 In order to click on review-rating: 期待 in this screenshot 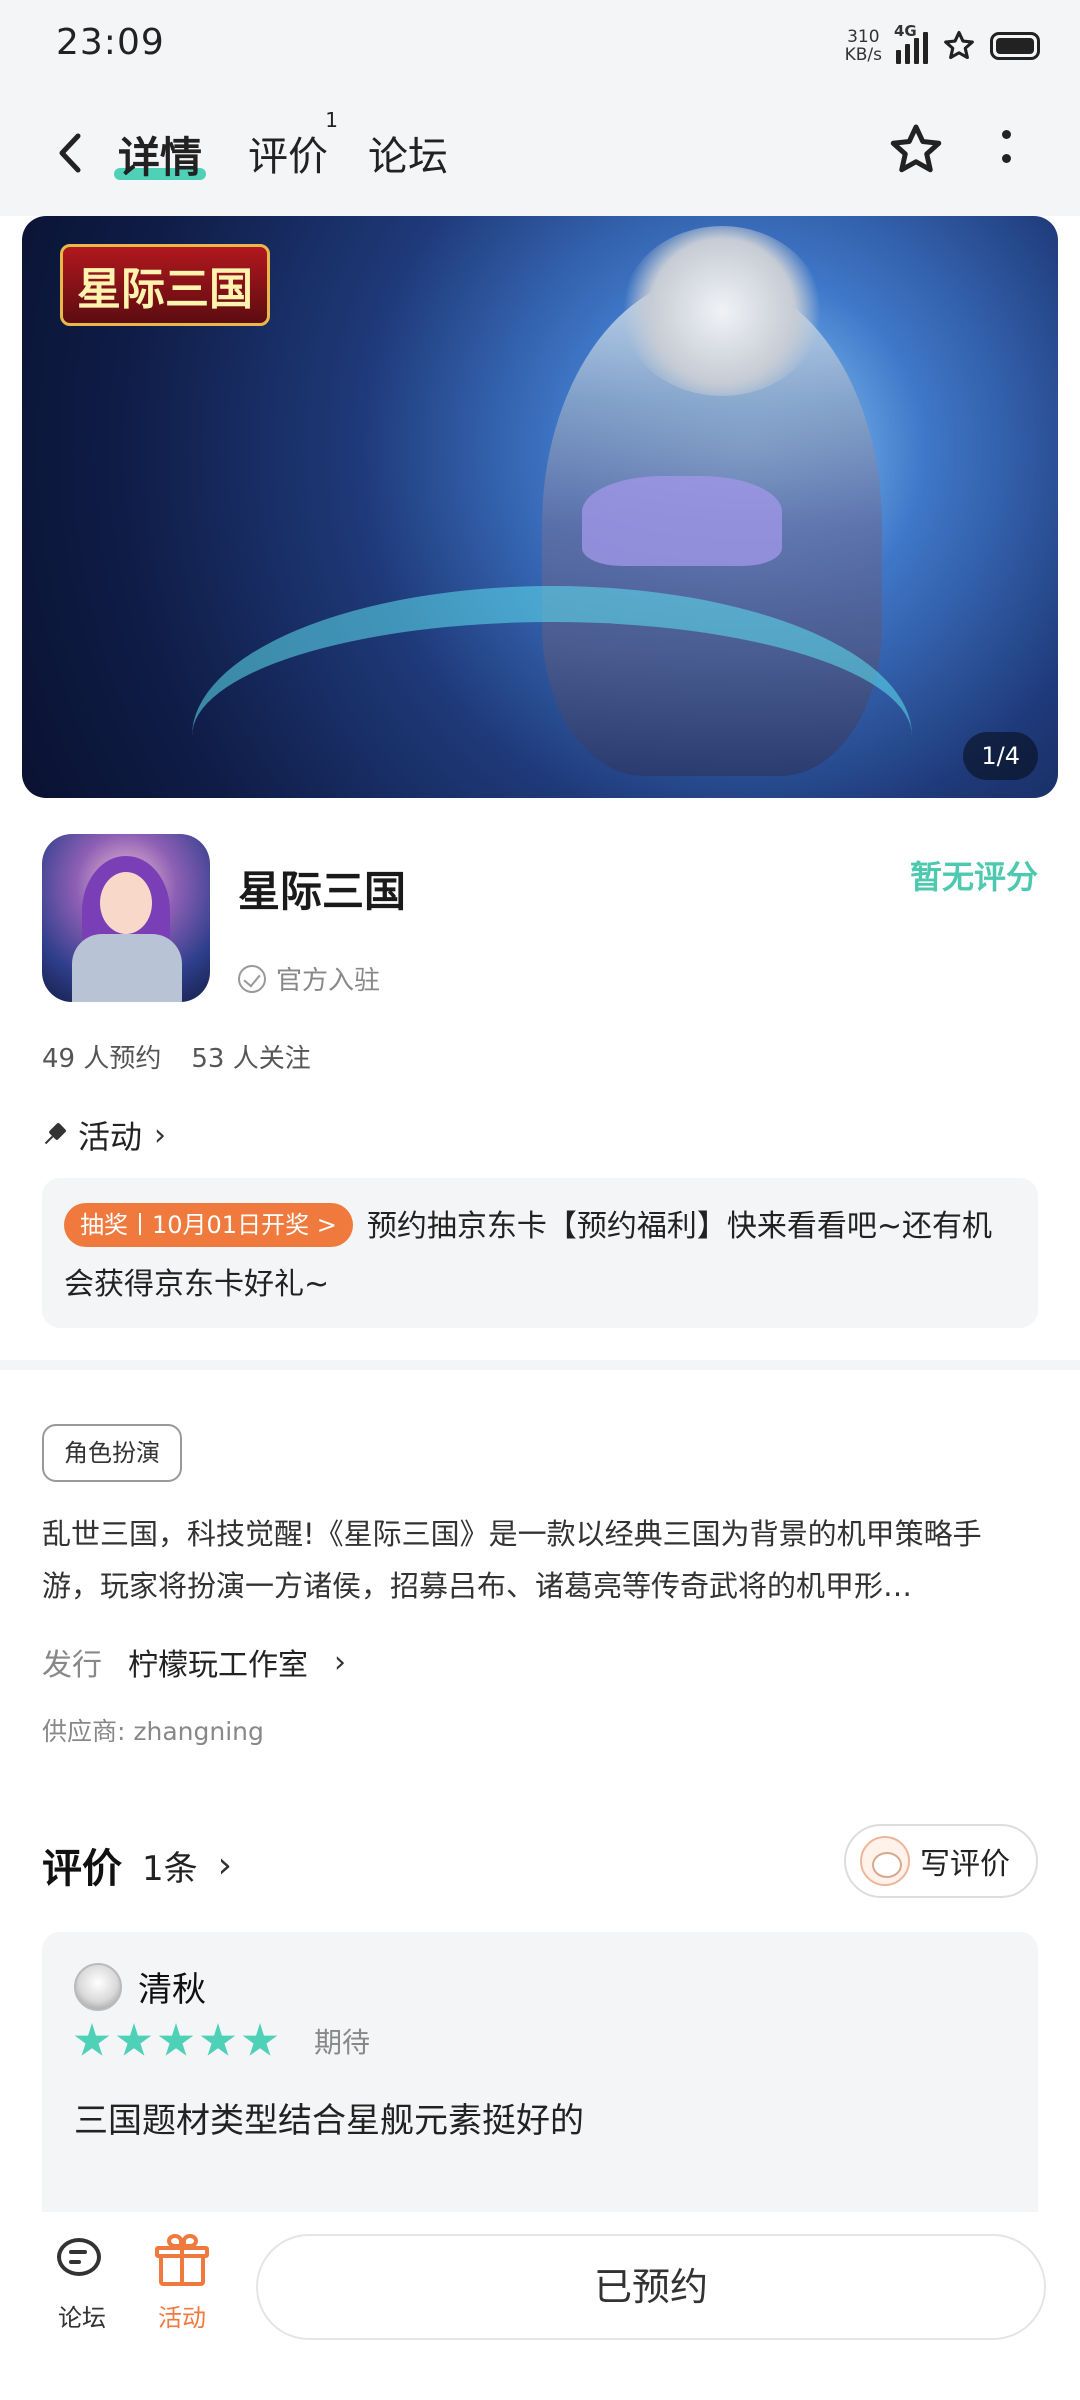, I will do `click(540, 2041)`.